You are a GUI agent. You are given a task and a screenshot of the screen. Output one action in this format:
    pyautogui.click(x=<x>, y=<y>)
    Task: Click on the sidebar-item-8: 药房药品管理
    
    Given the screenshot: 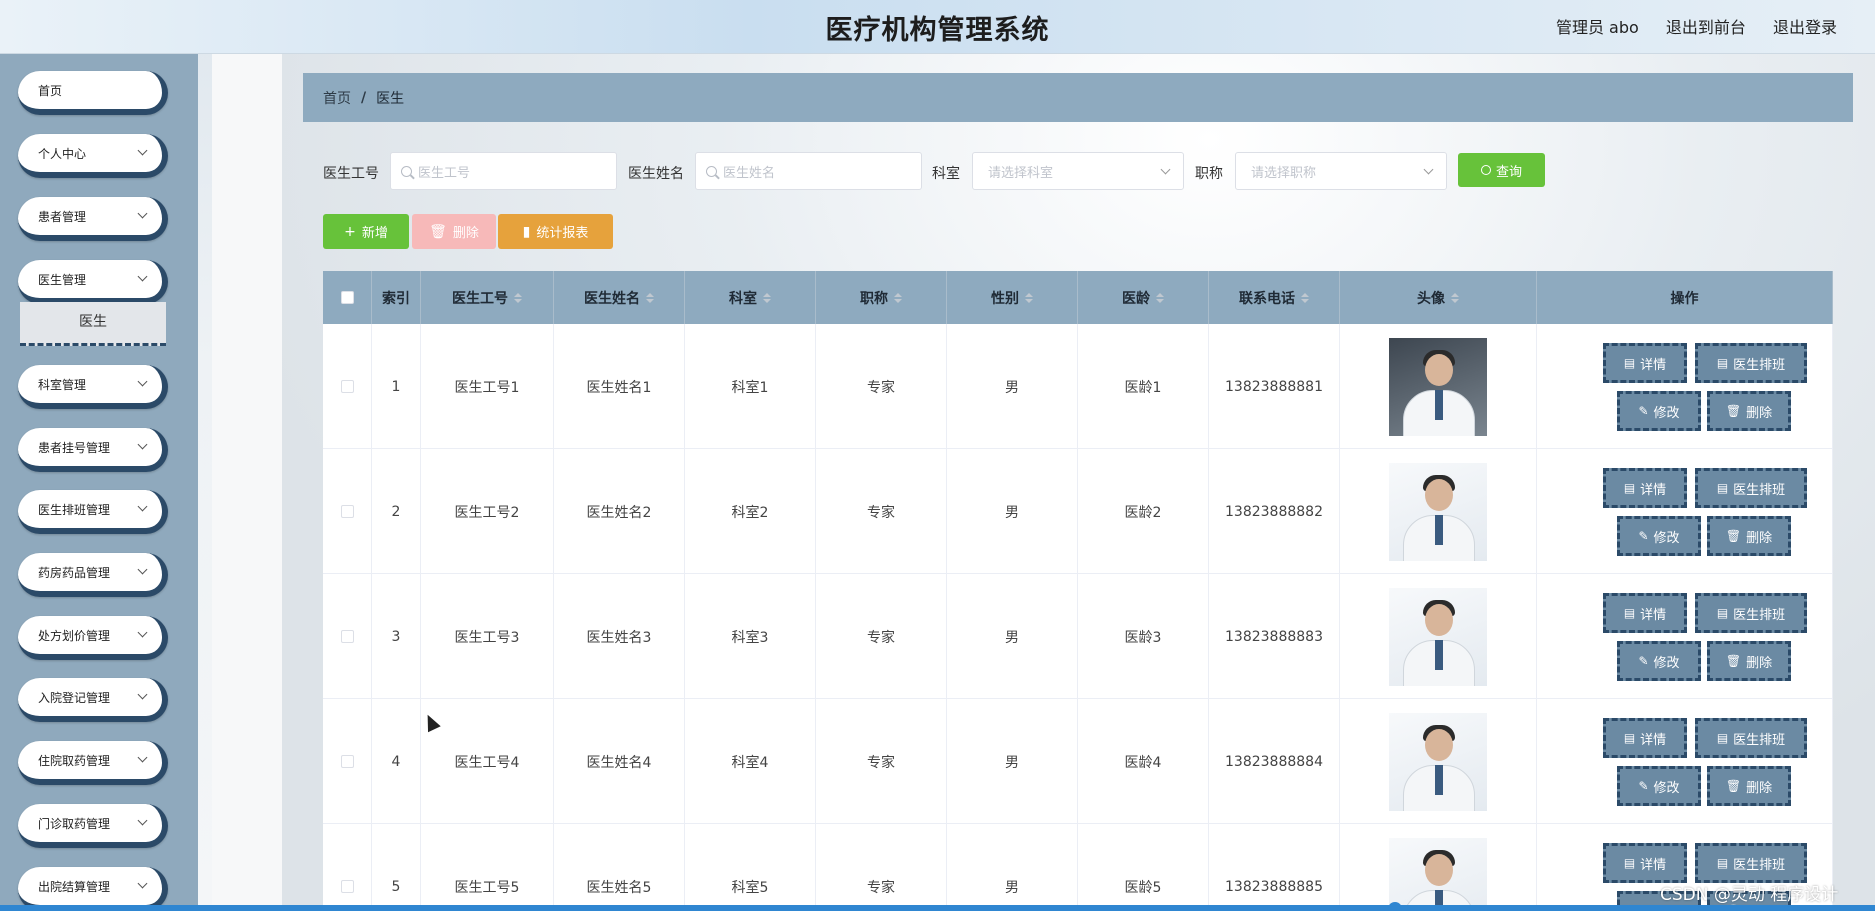 What is the action you would take?
    pyautogui.click(x=93, y=575)
    